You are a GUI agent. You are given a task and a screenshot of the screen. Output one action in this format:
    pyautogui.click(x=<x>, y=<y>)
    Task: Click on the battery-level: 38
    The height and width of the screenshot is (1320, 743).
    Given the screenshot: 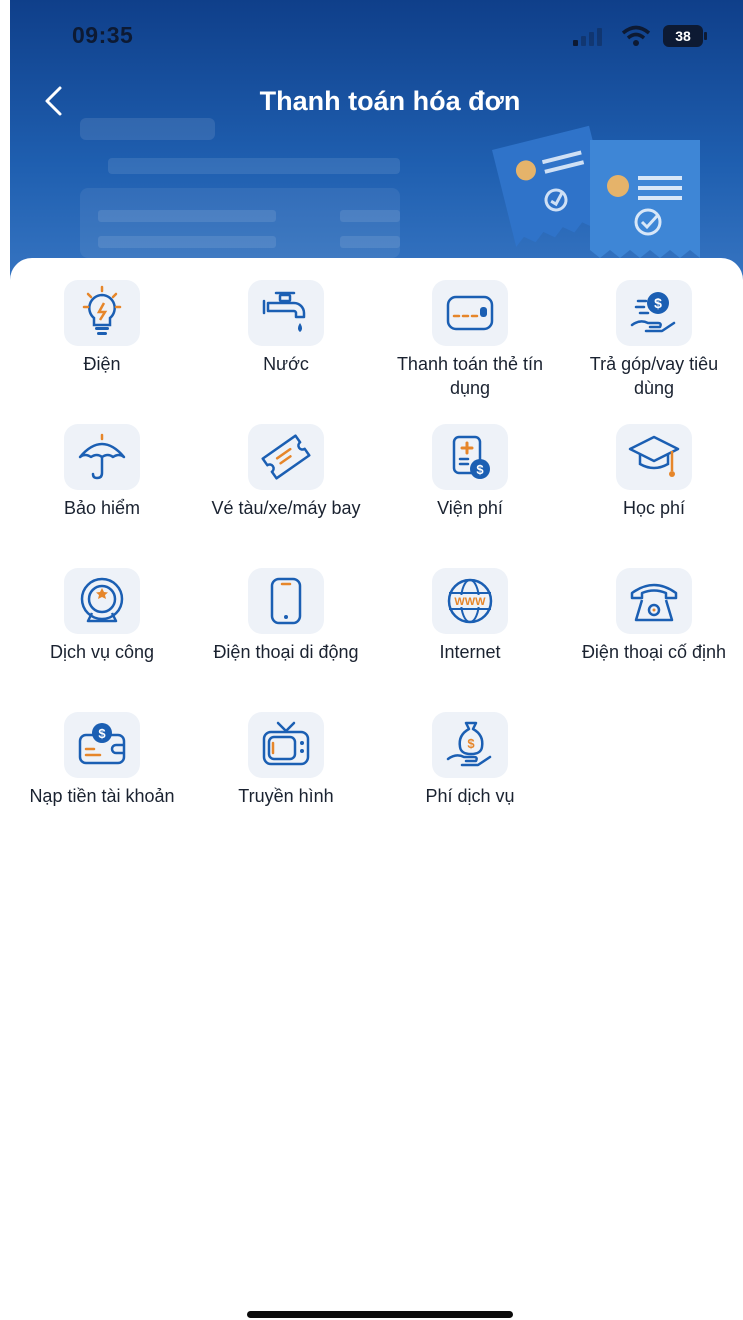 What is the action you would take?
    pyautogui.click(x=683, y=36)
    